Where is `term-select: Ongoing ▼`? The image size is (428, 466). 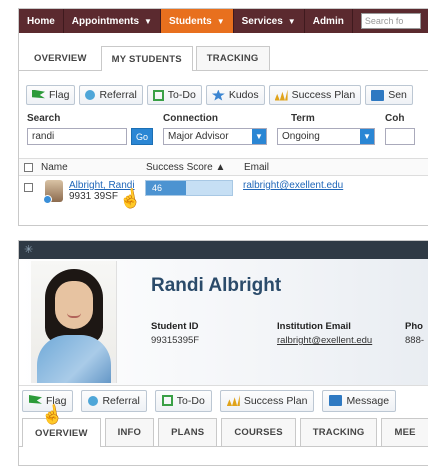 term-select: Ongoing ▼ is located at coordinates (326, 136).